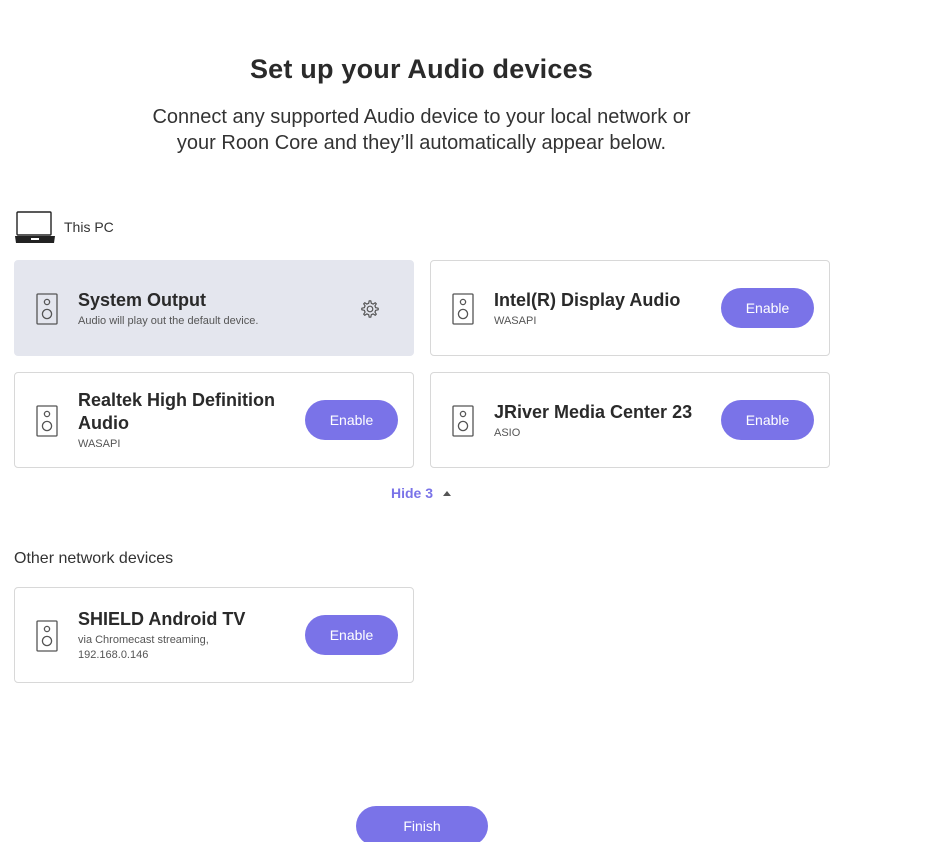 Image resolution: width=930 pixels, height=842 pixels. I want to click on device-name: JRiver Media Center 23, so click(593, 412).